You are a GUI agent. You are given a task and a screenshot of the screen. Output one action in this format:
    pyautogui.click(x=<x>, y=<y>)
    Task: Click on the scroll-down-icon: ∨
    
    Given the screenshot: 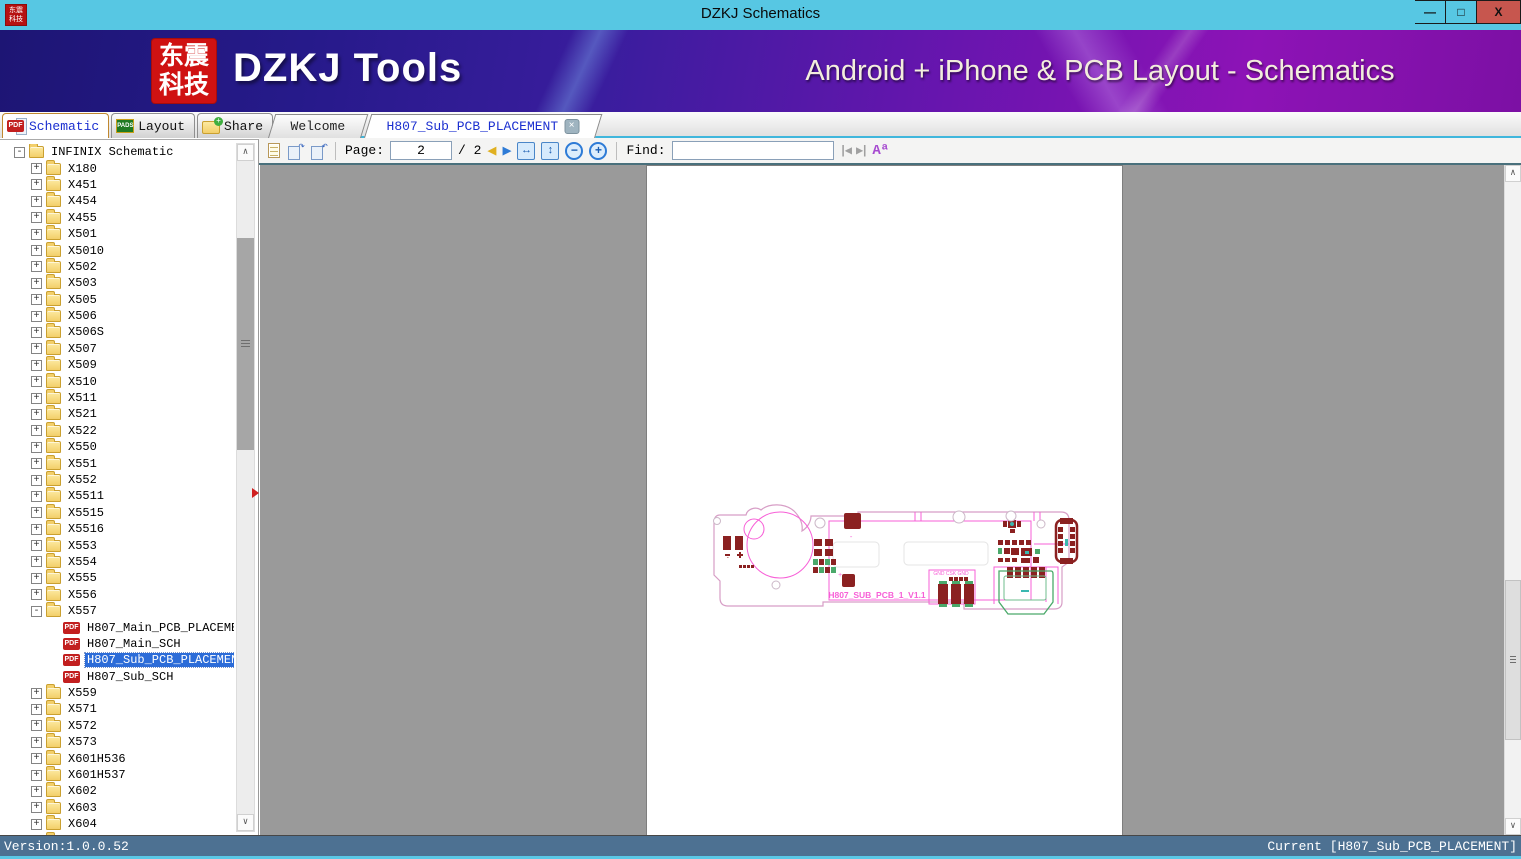 What is the action you would take?
    pyautogui.click(x=245, y=822)
    